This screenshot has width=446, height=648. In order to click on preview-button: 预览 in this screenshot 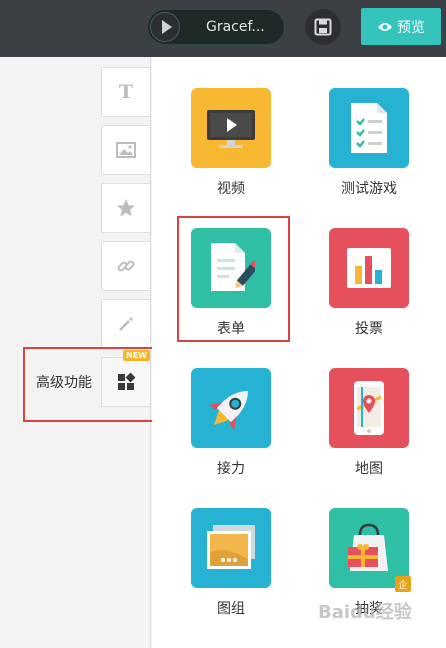, I will do `click(401, 26)`.